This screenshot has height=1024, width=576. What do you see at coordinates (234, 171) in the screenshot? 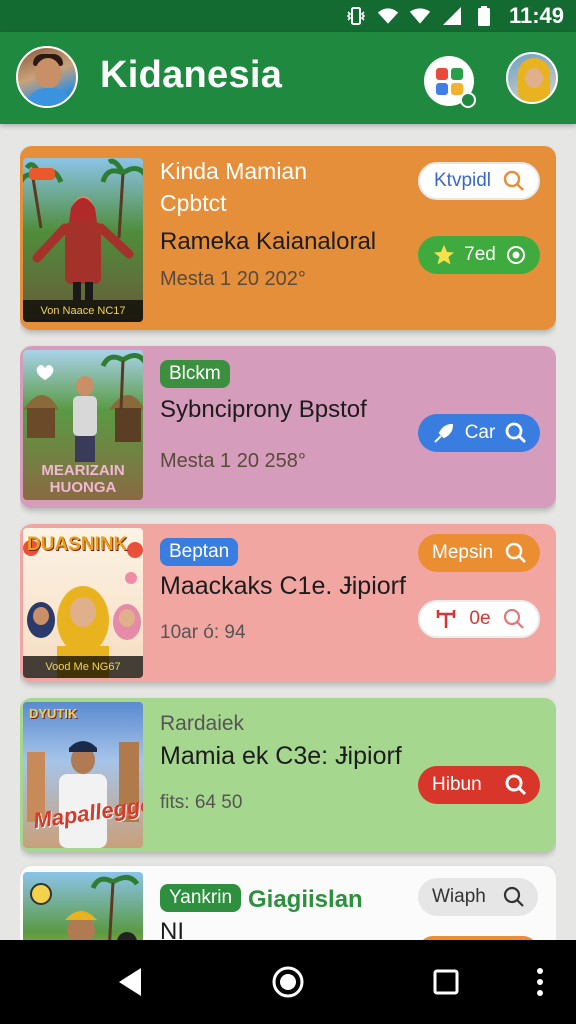
I see `card-subtitle: Kinda Mamian` at bounding box center [234, 171].